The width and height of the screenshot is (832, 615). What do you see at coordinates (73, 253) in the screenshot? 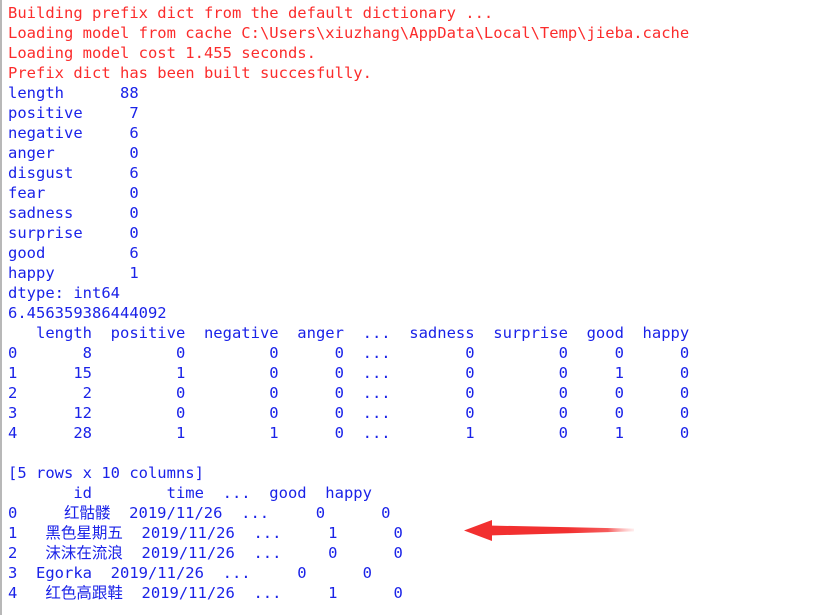
I see `console-stdout-line: good 6` at bounding box center [73, 253].